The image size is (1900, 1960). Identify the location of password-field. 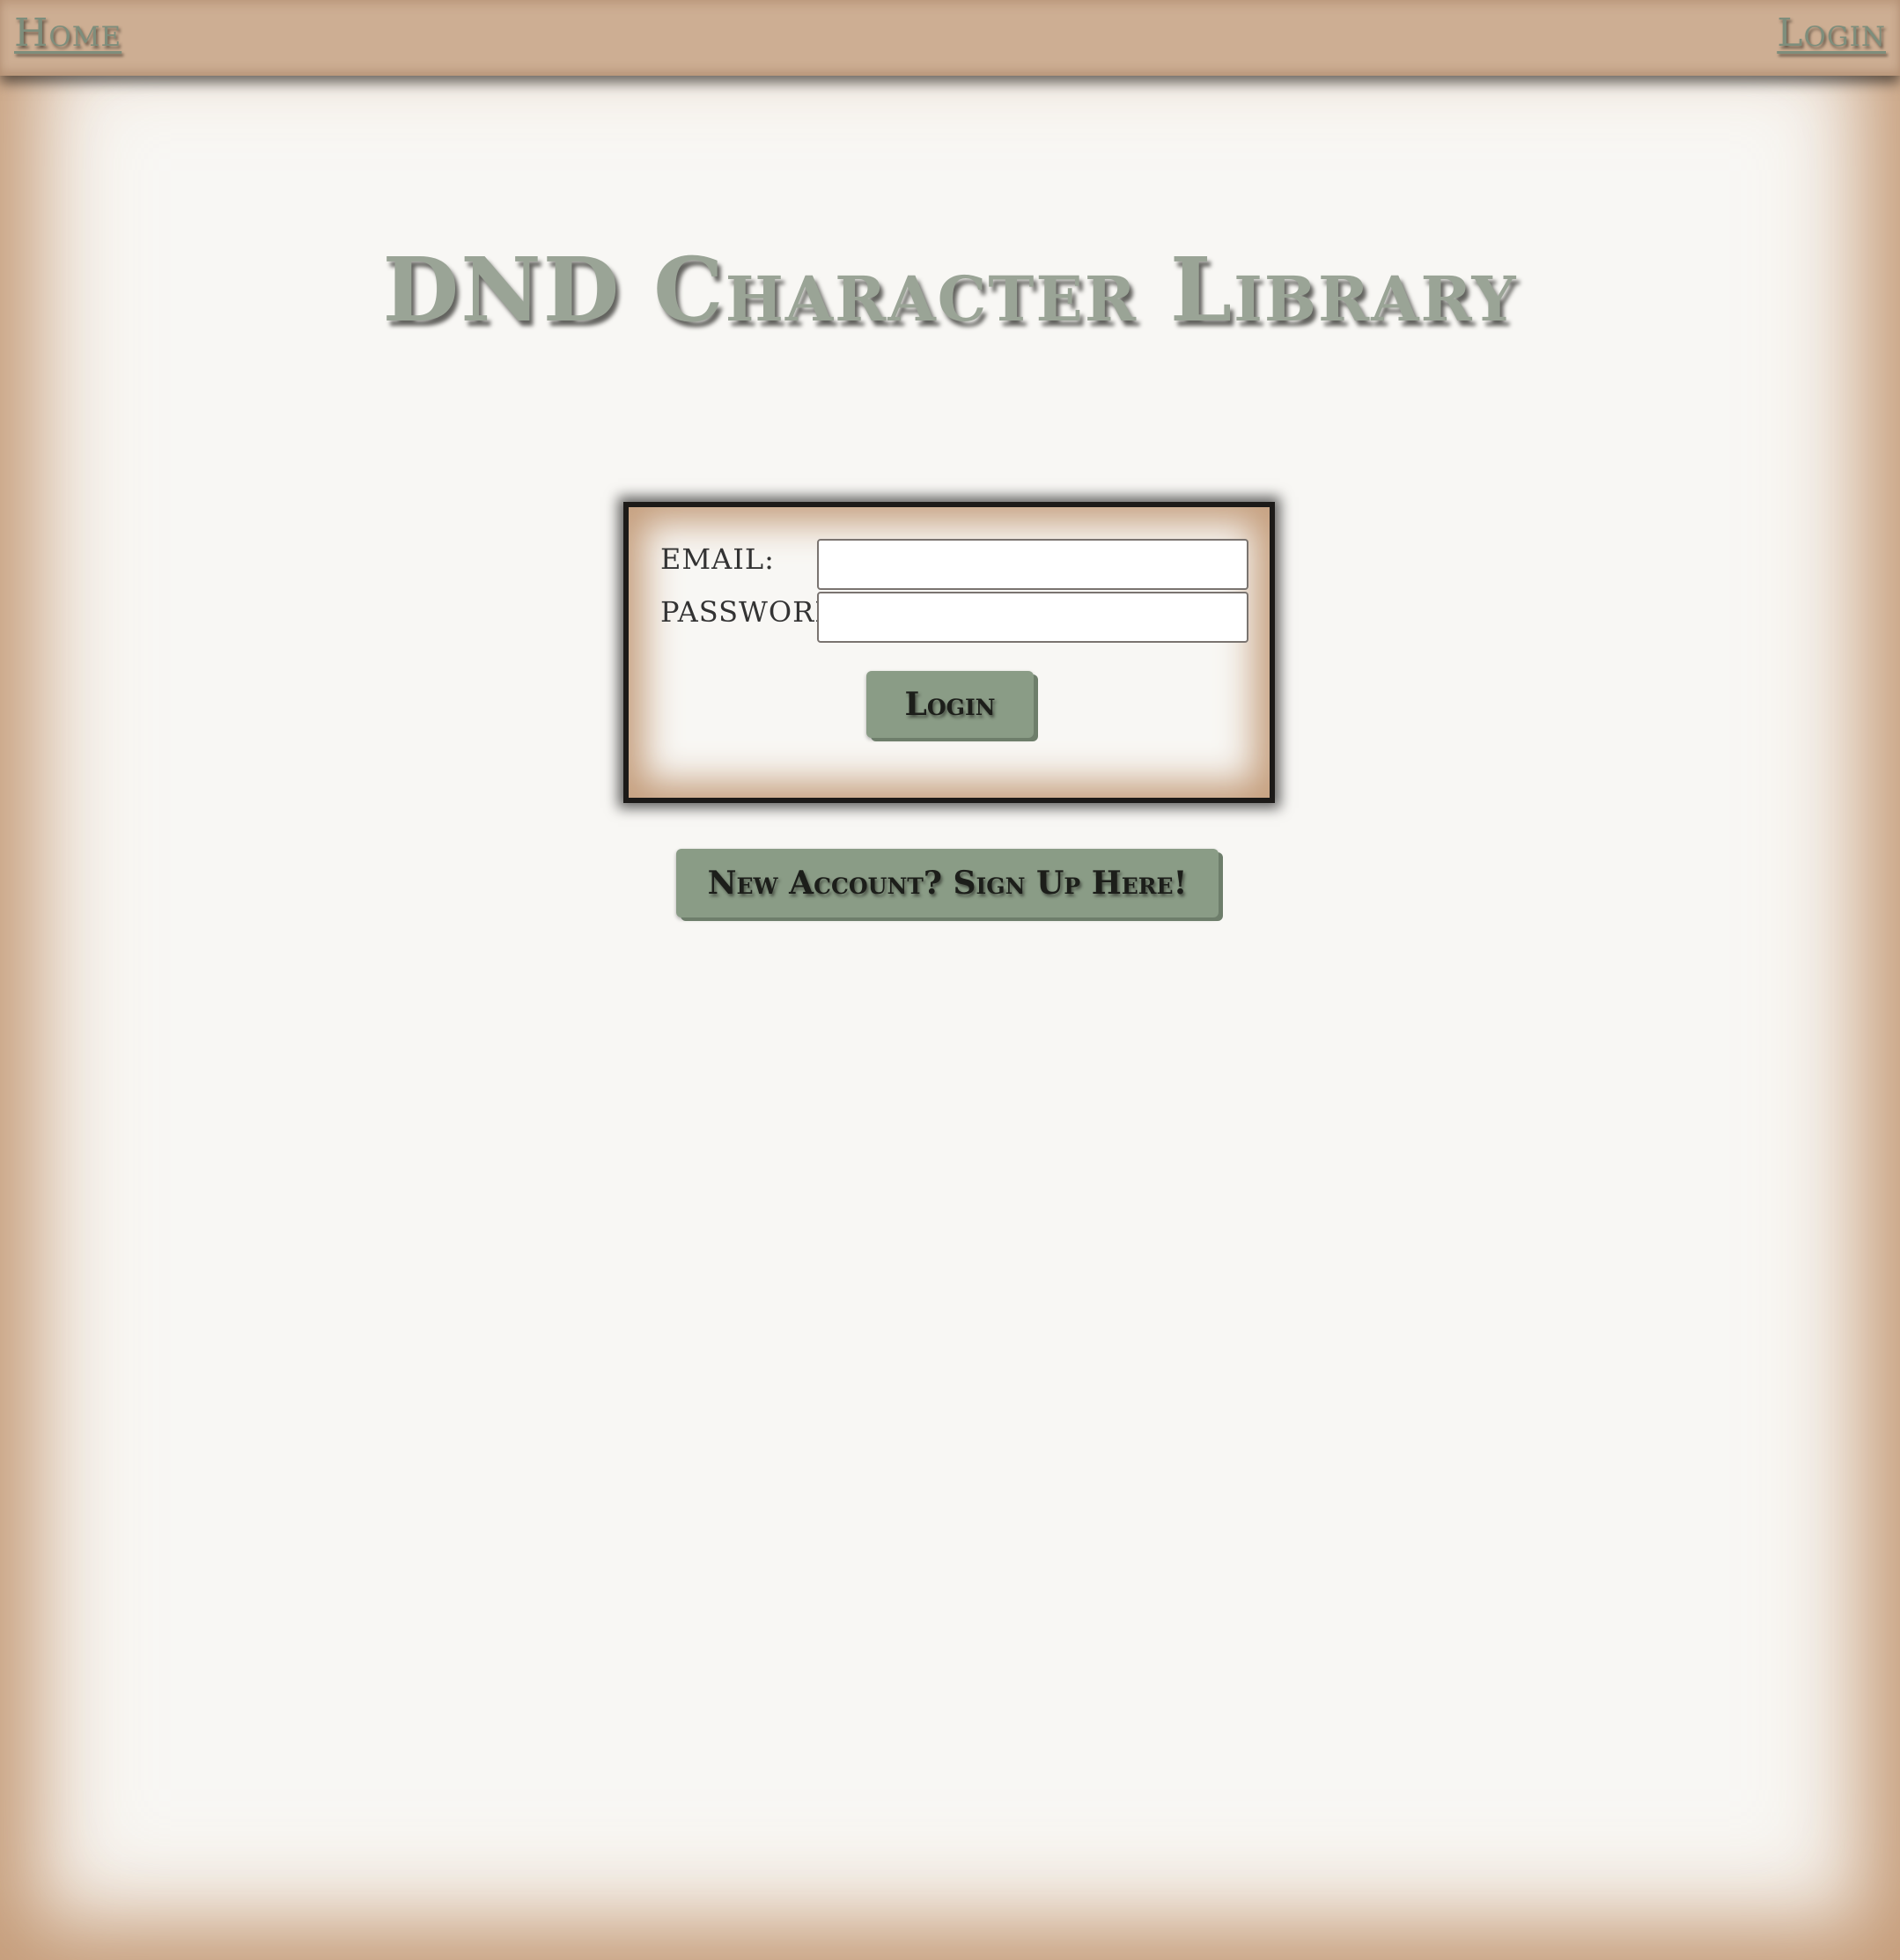
(1032, 617).